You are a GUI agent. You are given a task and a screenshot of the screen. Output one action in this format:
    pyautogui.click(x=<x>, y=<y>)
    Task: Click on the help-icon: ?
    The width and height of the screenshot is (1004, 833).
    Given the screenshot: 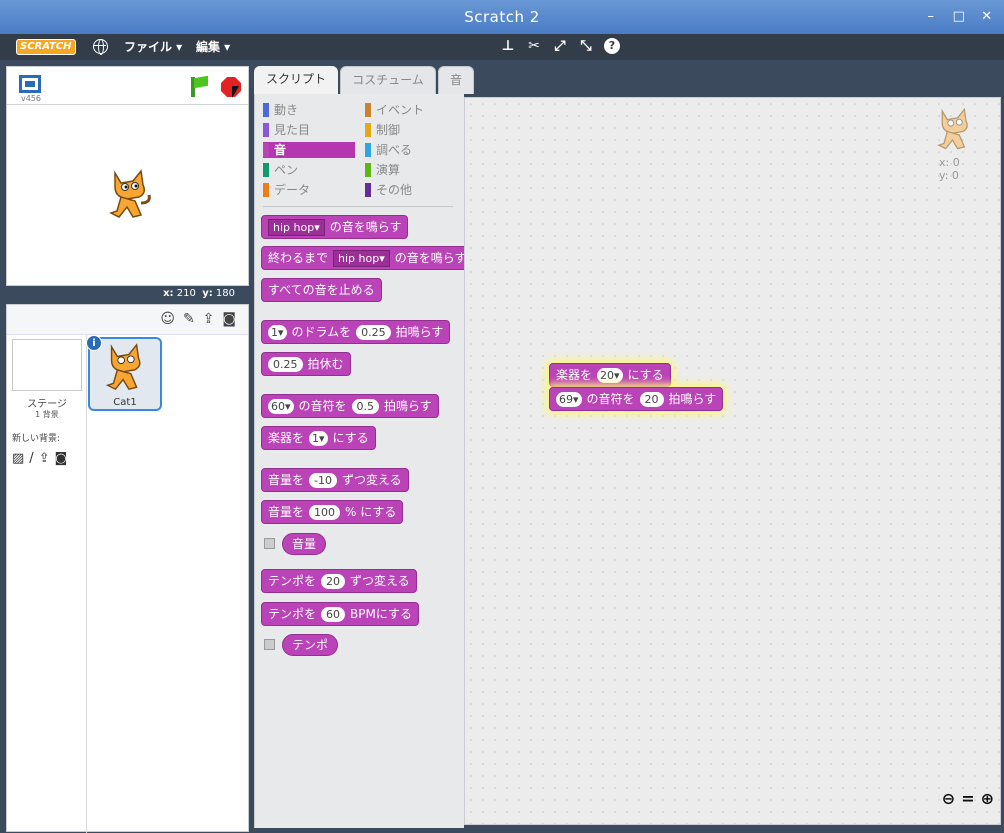 What is the action you would take?
    pyautogui.click(x=612, y=46)
    